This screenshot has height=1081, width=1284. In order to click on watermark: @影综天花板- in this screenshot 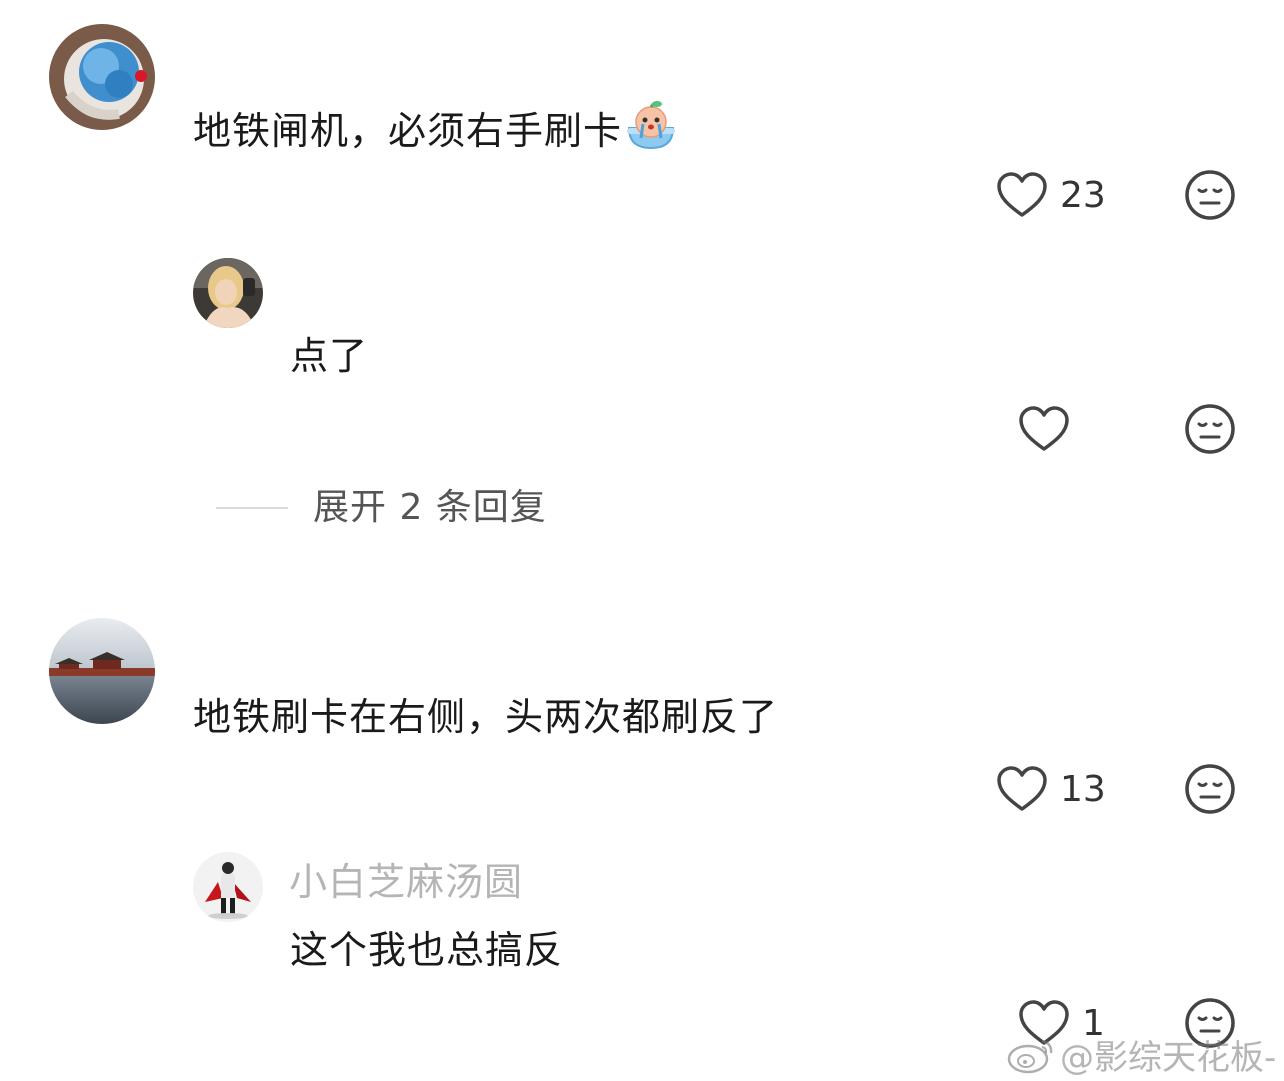, I will do `click(1141, 1054)`.